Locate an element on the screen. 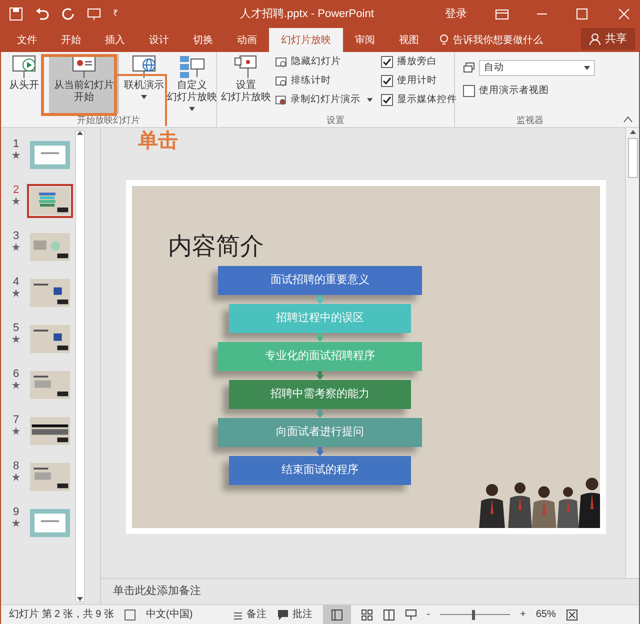 This screenshot has width=640, height=624. ribbon-tab: 插入 is located at coordinates (115, 40).